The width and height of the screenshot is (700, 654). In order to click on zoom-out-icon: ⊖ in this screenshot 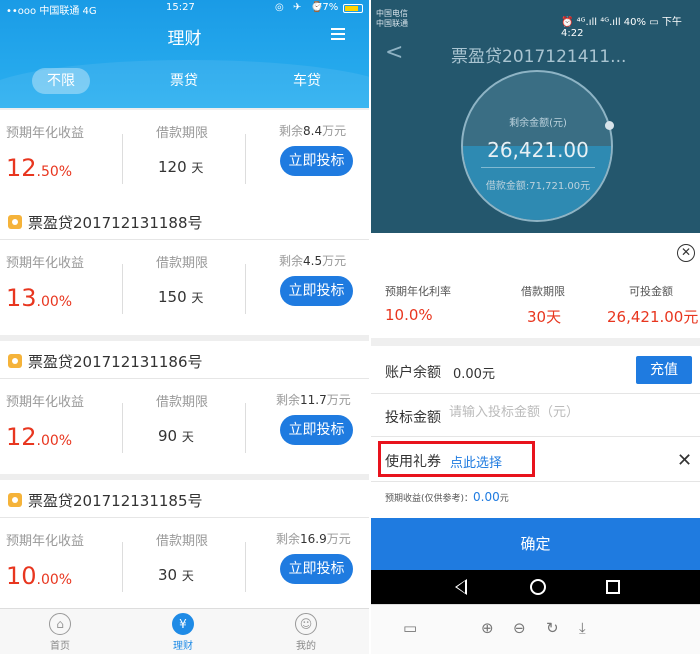, I will do `click(519, 628)`.